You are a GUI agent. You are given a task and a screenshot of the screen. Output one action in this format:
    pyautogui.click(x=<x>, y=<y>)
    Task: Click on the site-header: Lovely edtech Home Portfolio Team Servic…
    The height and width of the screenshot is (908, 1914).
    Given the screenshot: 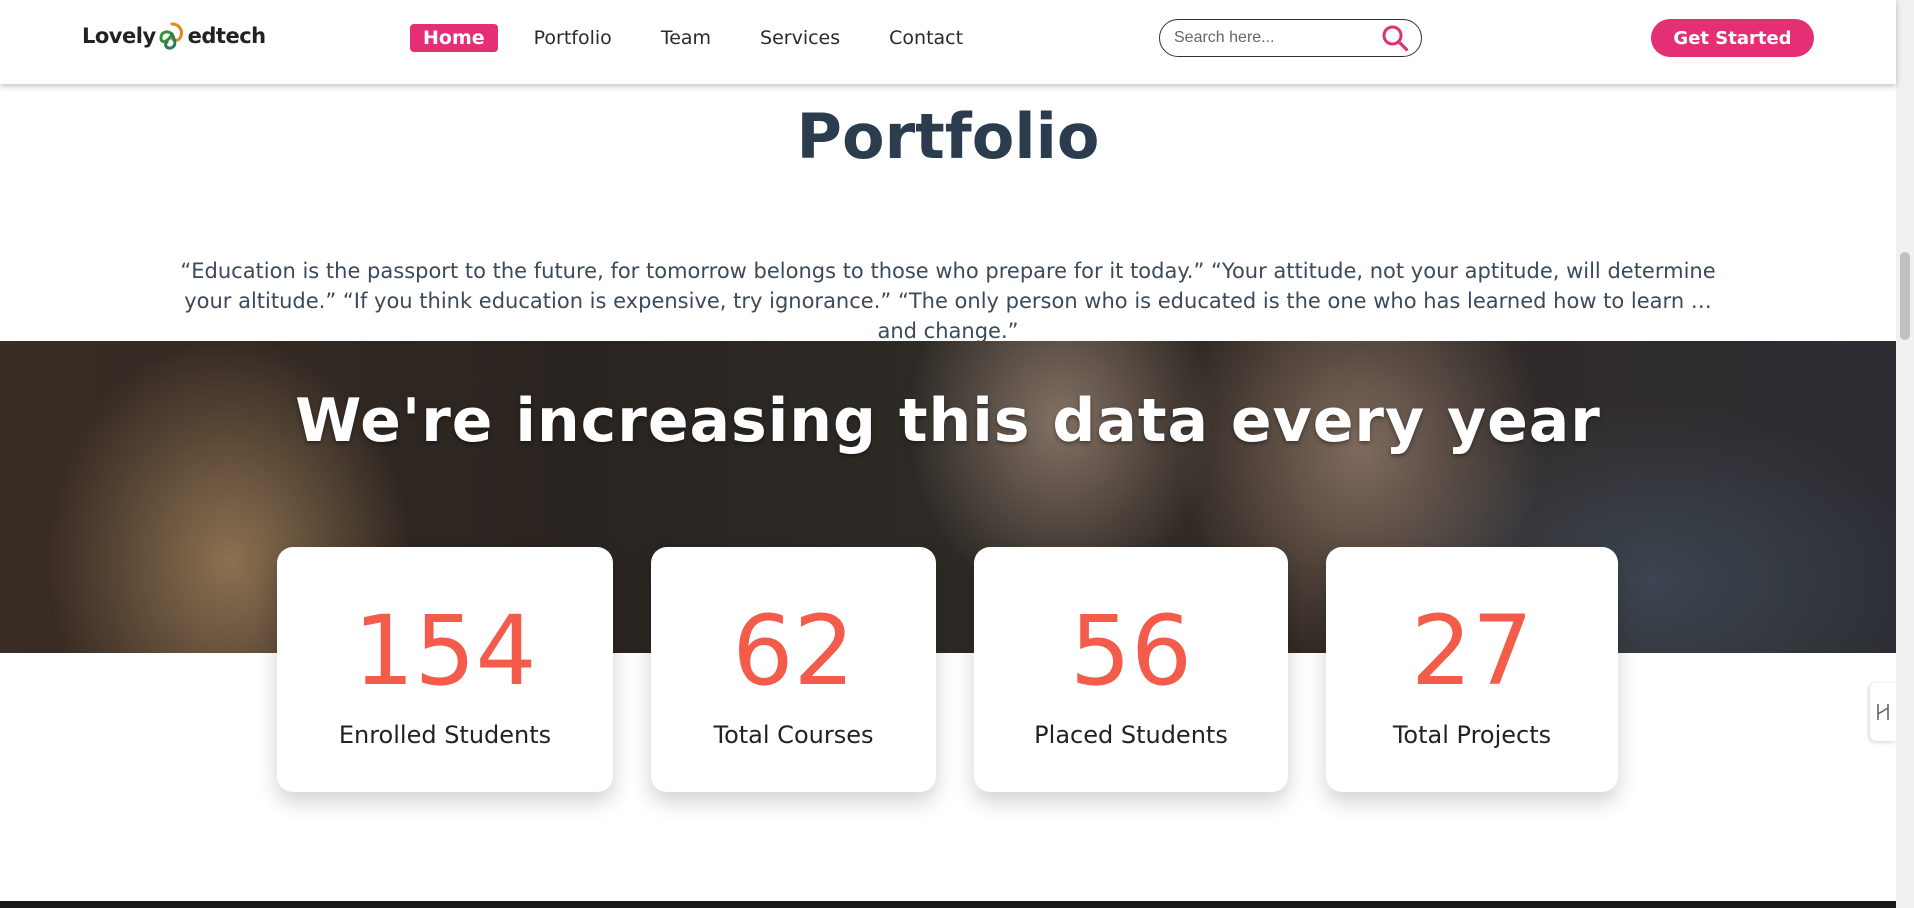 What is the action you would take?
    pyautogui.click(x=948, y=42)
    